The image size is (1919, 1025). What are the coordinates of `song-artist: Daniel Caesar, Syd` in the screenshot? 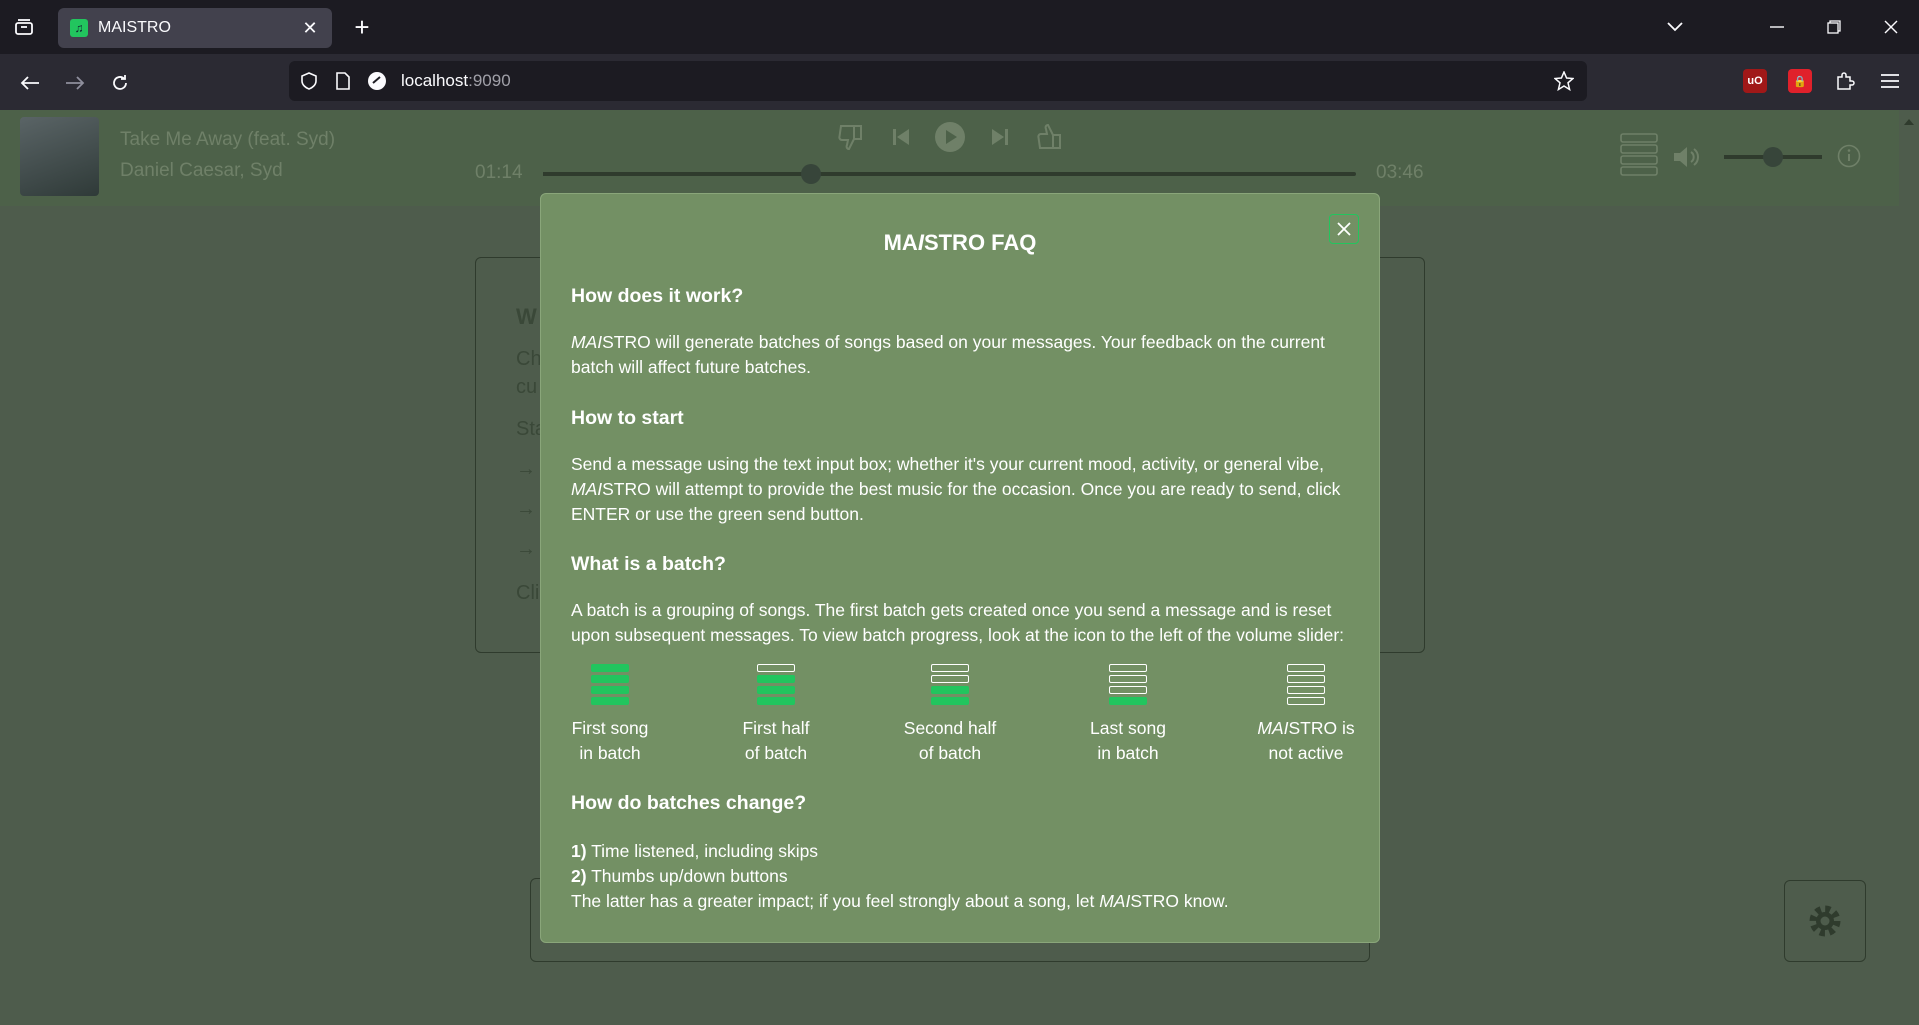 It's located at (201, 170).